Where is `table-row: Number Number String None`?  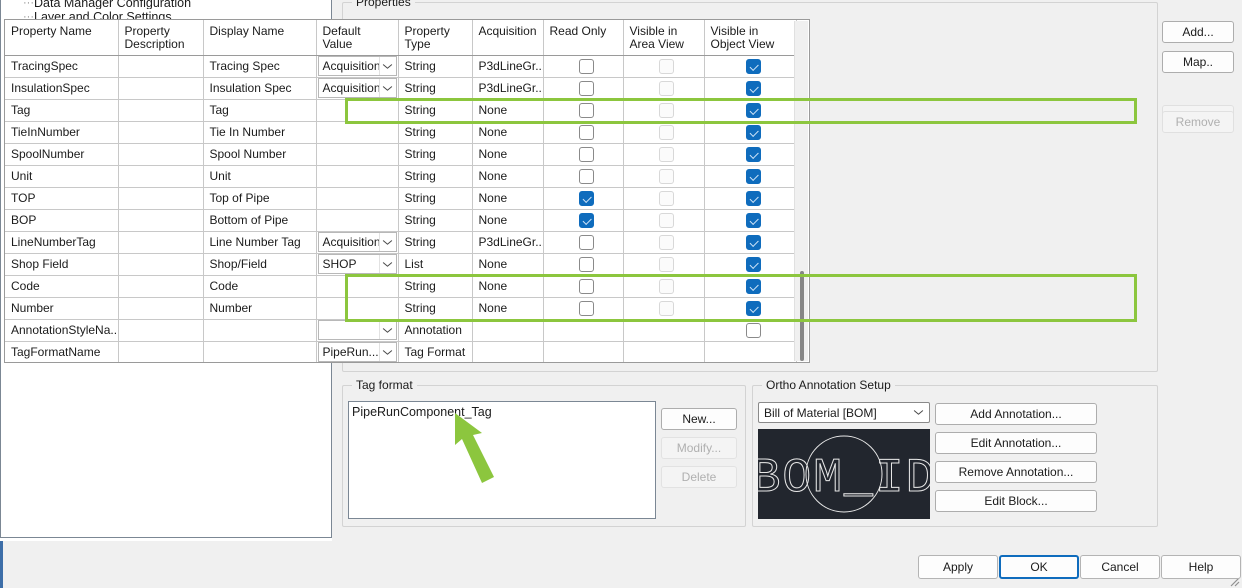
table-row: Number Number String None is located at coordinates (401, 308).